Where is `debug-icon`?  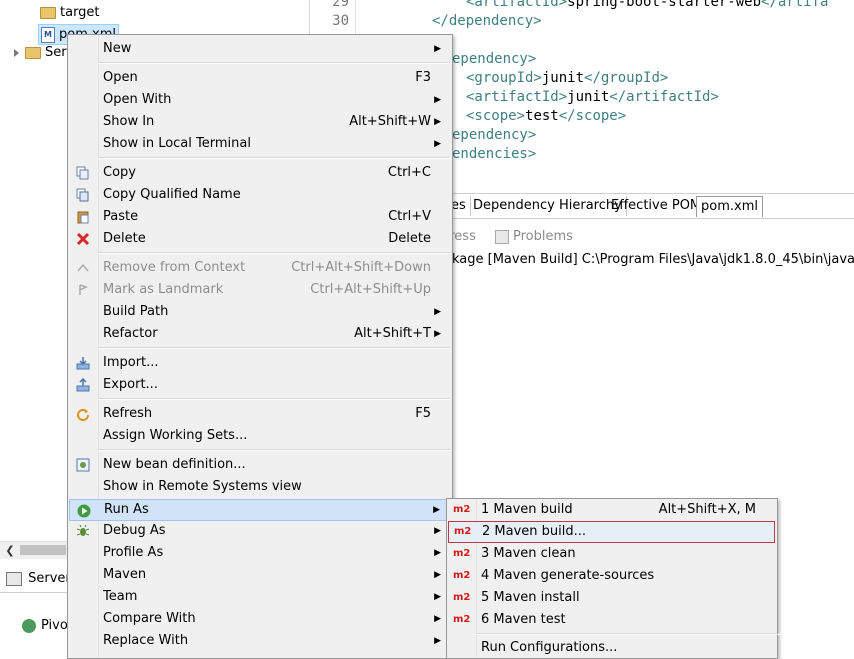 debug-icon is located at coordinates (83, 530).